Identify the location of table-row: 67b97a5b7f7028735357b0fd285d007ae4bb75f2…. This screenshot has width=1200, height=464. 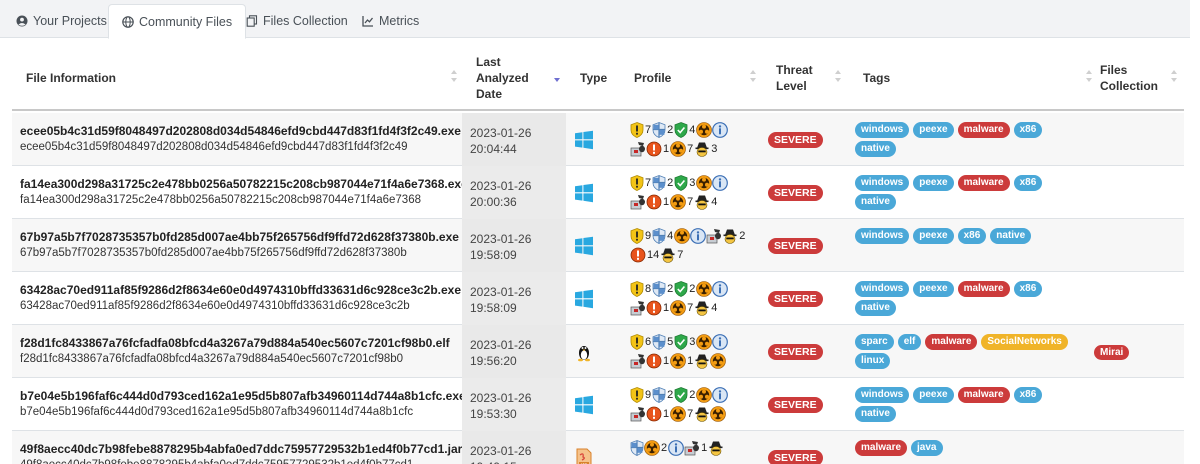
(598, 245).